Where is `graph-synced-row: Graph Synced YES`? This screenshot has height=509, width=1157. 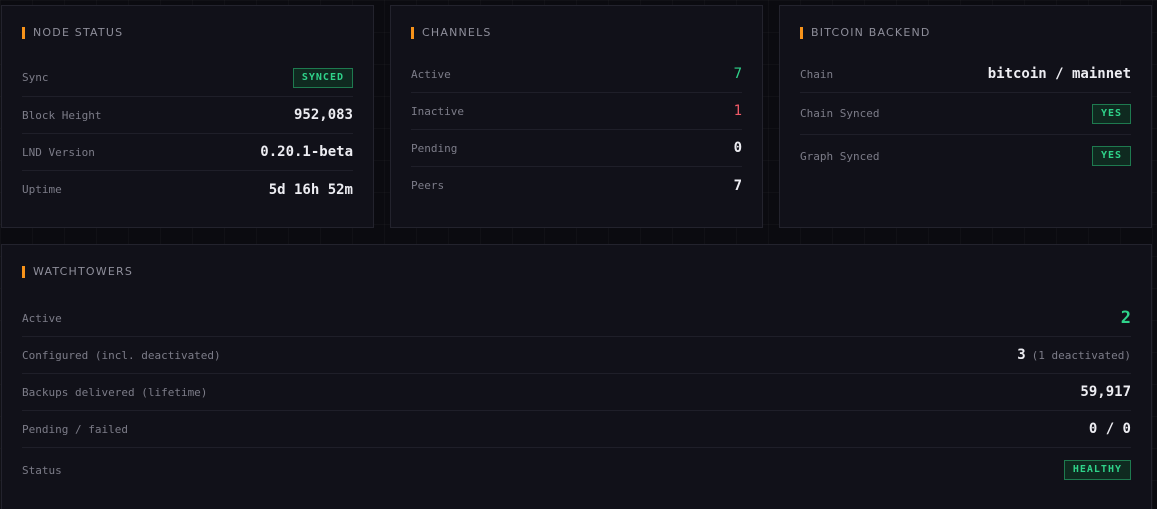
graph-synced-row: Graph Synced YES is located at coordinates (965, 156).